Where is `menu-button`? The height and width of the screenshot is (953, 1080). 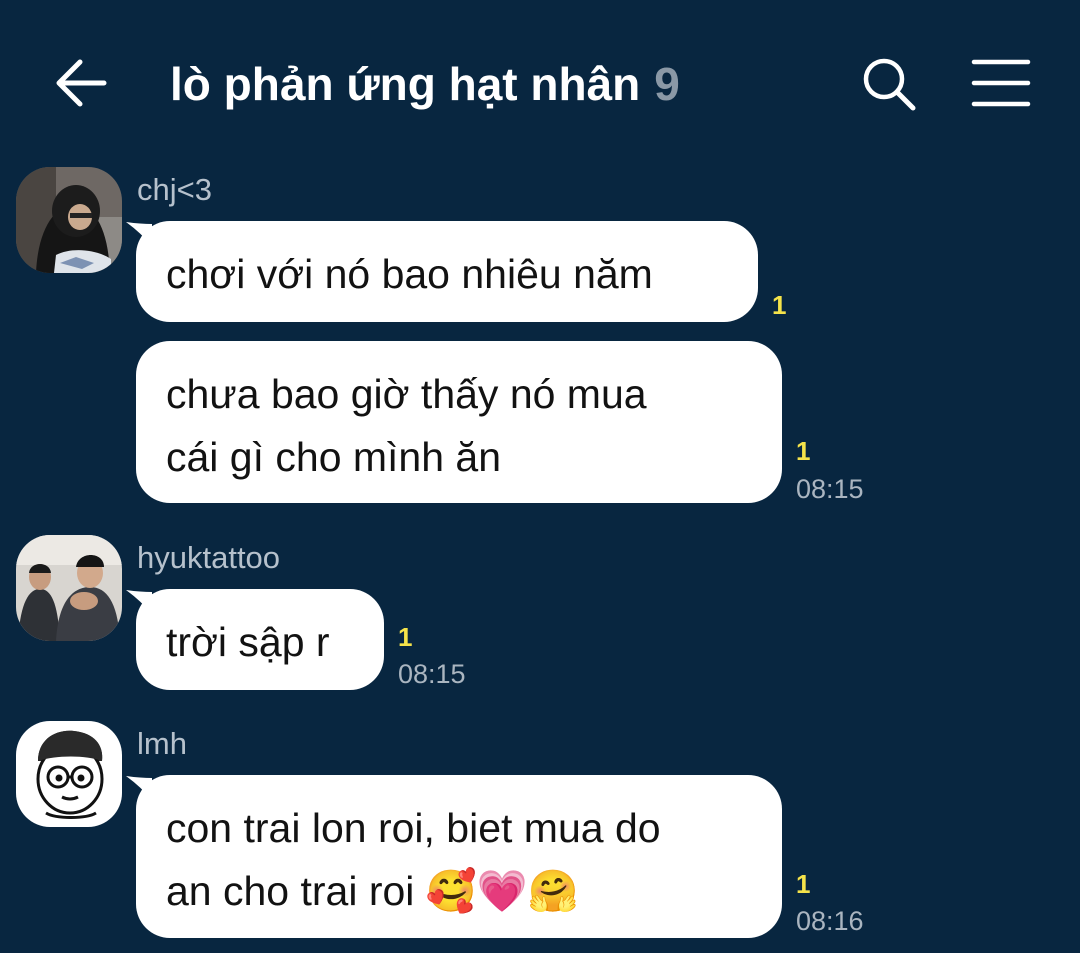 menu-button is located at coordinates (1001, 83).